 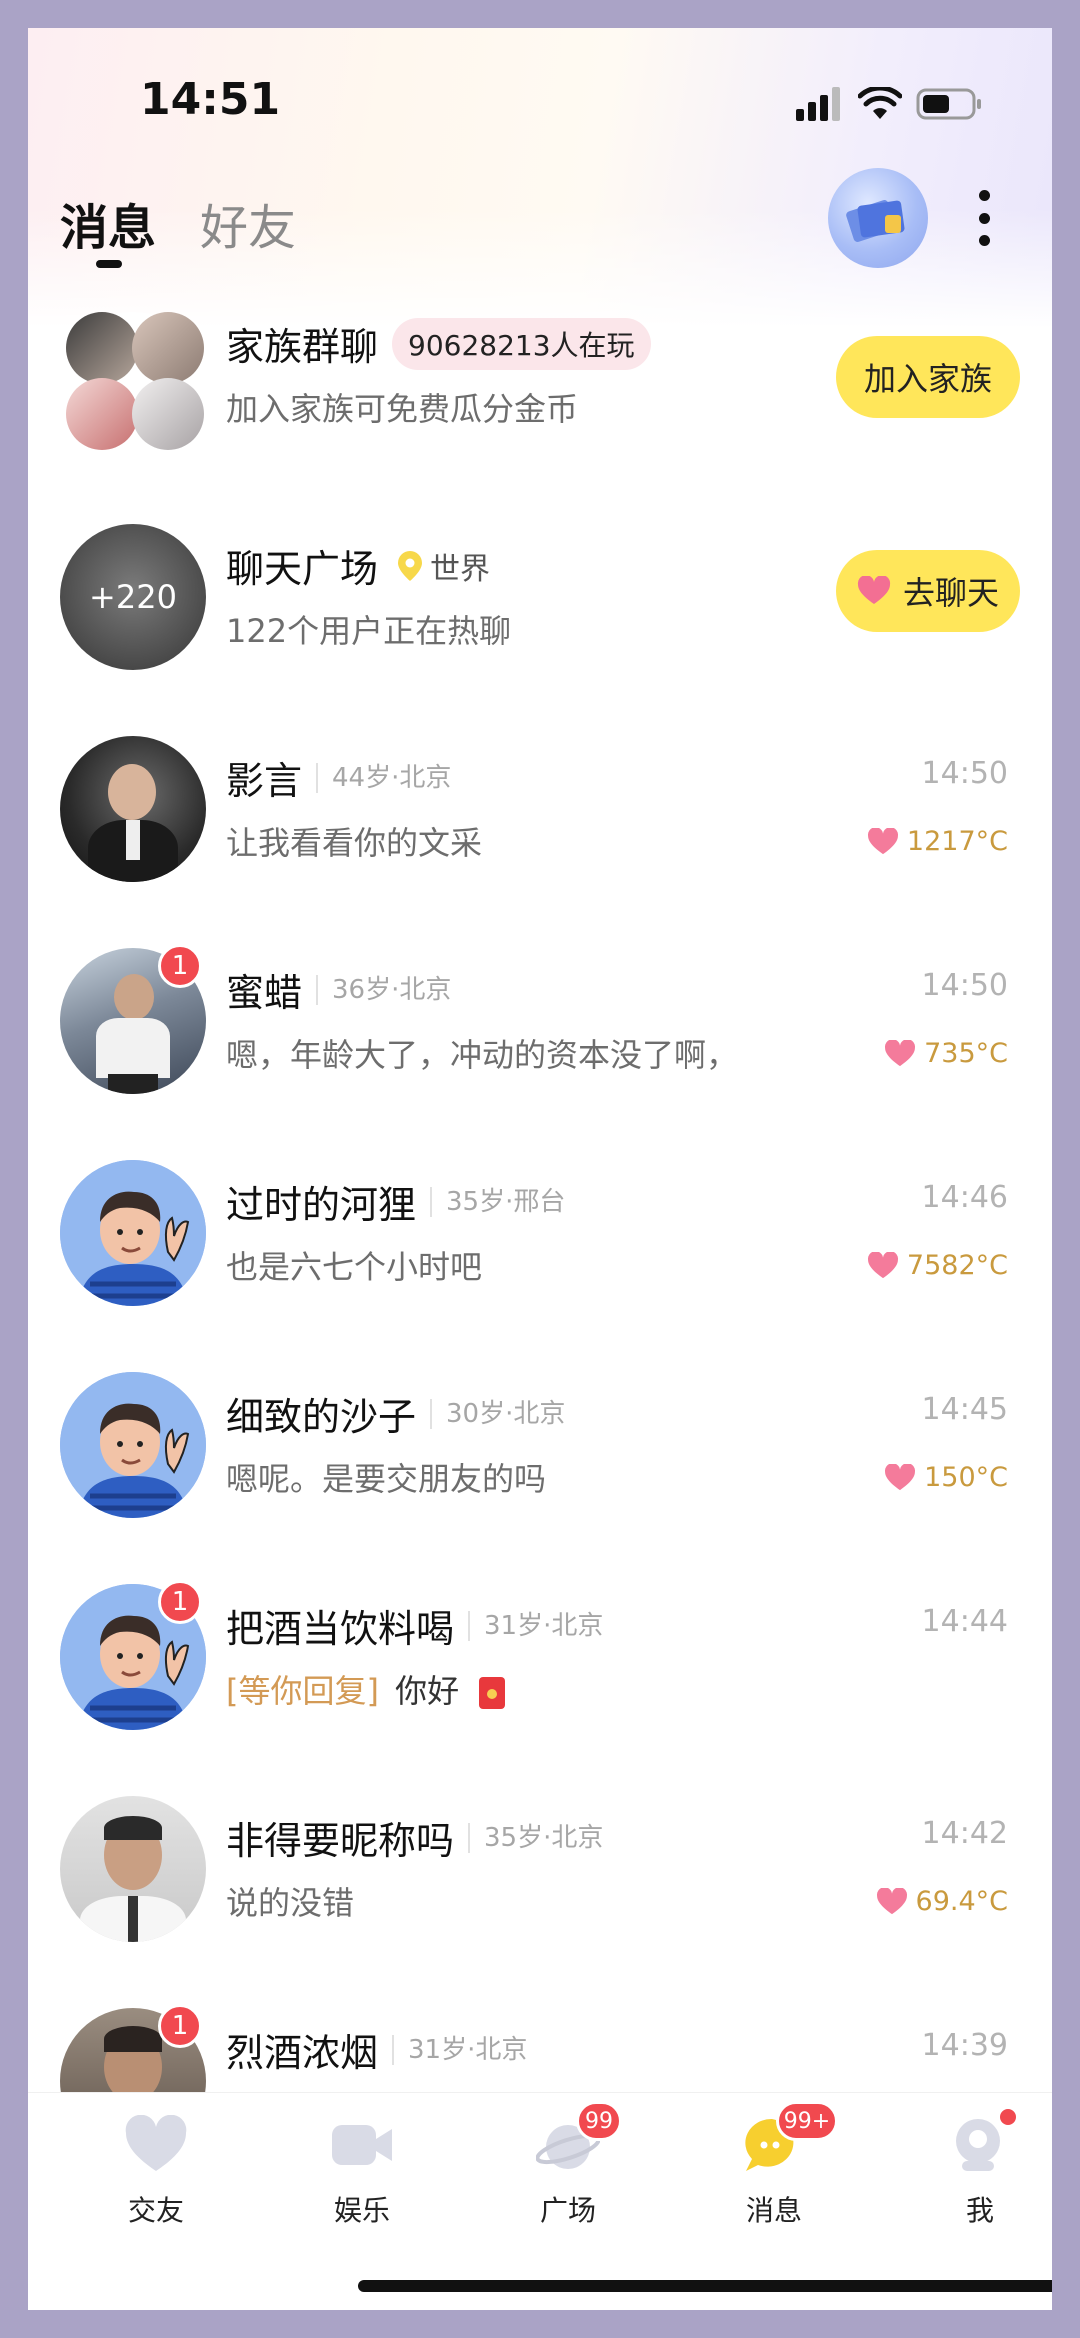 I want to click on message-time: 14:42, so click(x=964, y=1833).